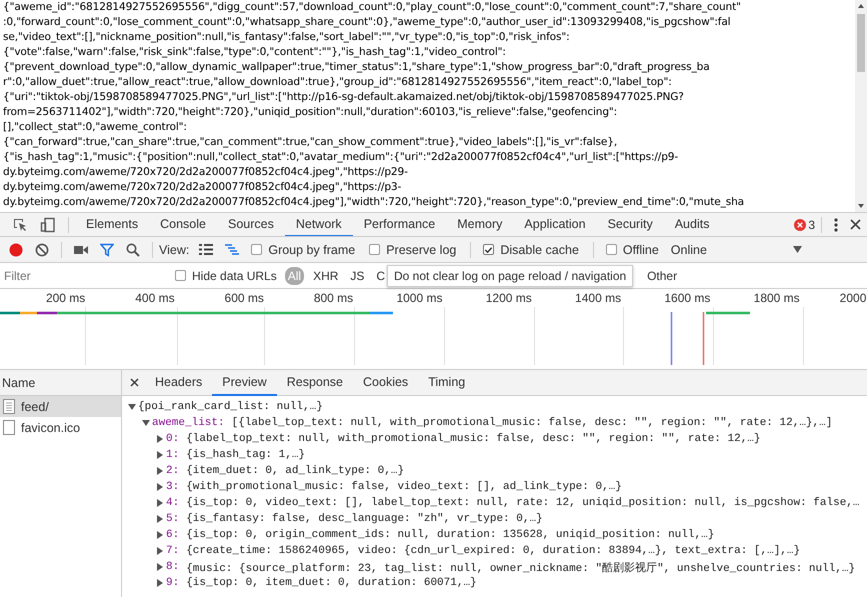  What do you see at coordinates (173, 535) in the screenshot?
I see `tree-key: 6:` at bounding box center [173, 535].